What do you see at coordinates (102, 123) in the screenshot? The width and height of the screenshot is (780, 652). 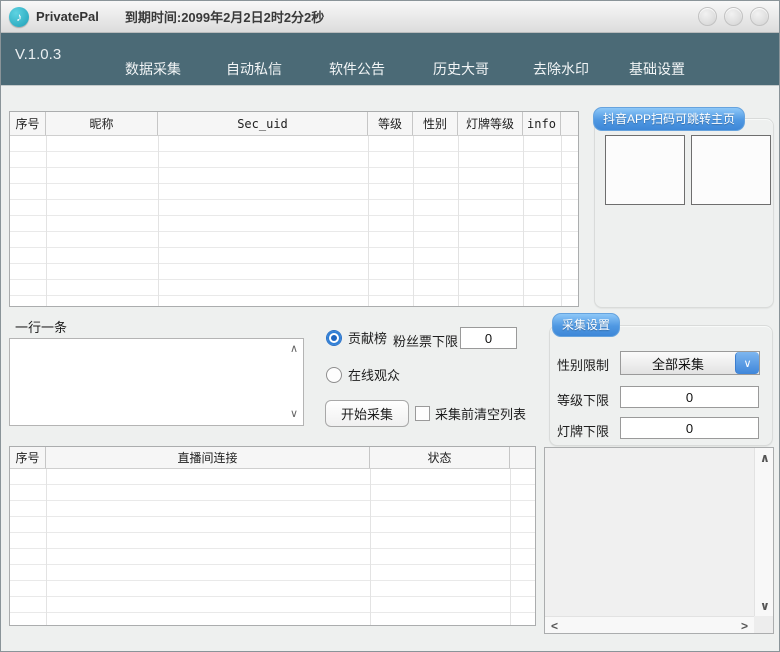 I see `col-nickname: 昵称` at bounding box center [102, 123].